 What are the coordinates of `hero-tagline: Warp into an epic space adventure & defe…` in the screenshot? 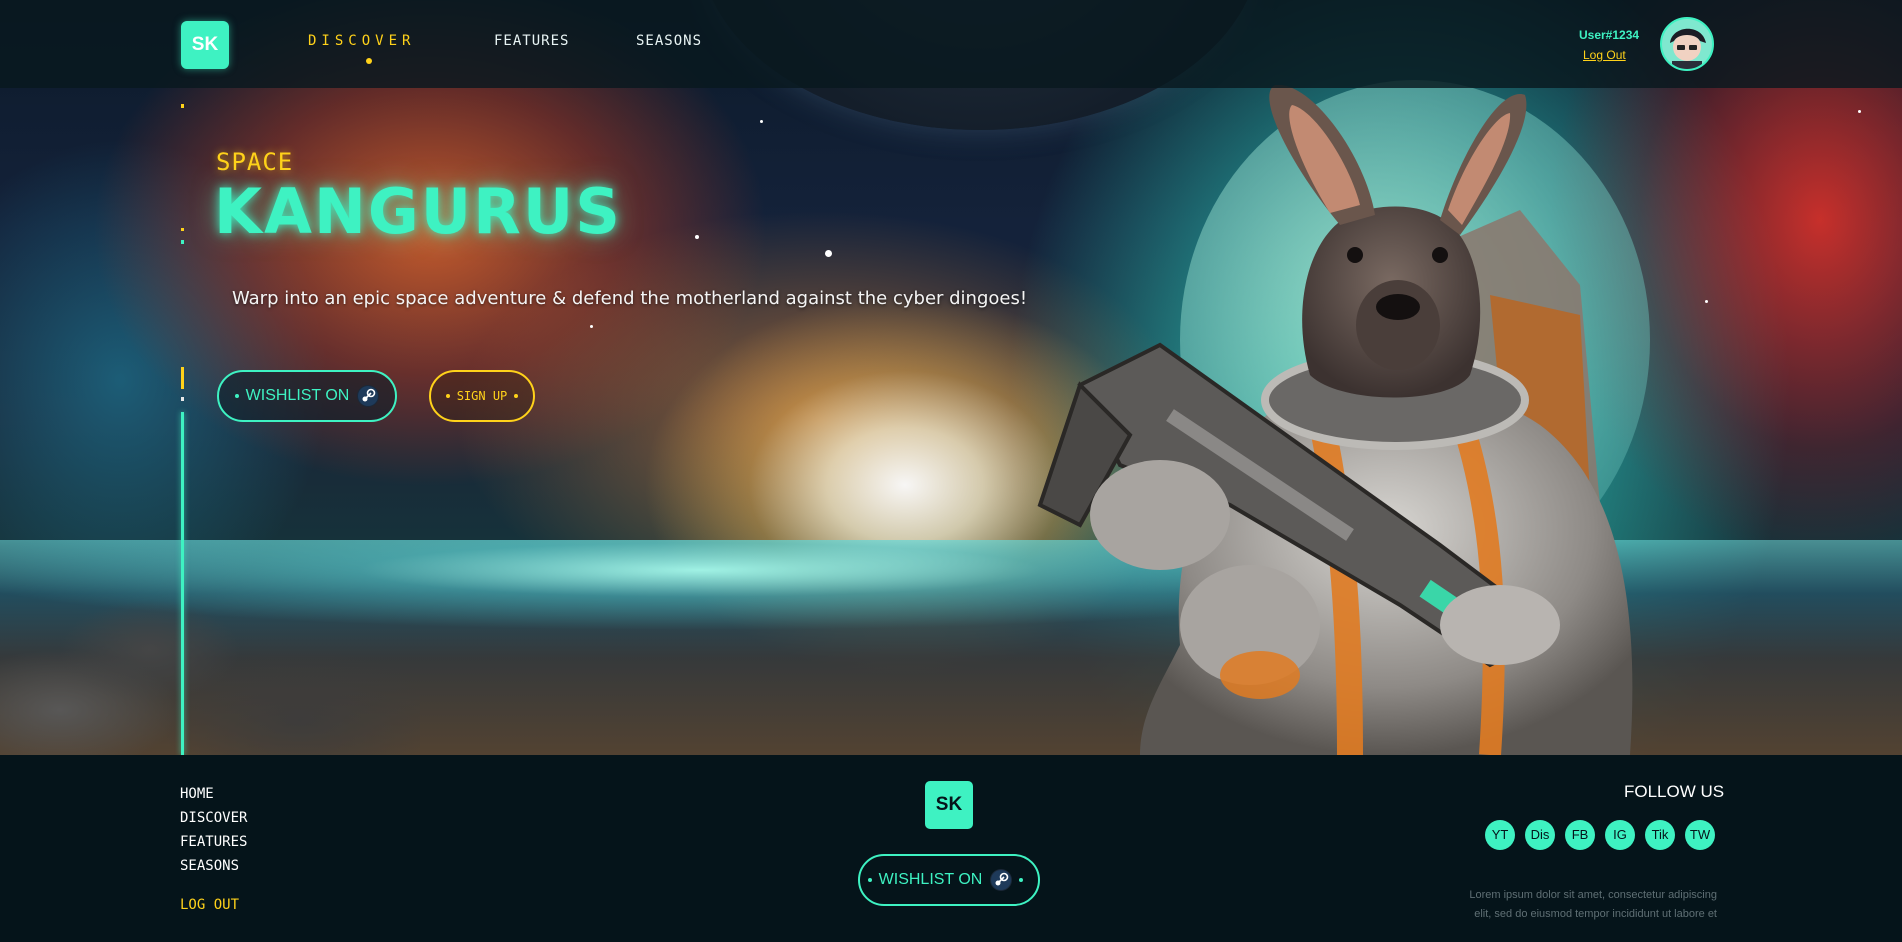 It's located at (630, 298).